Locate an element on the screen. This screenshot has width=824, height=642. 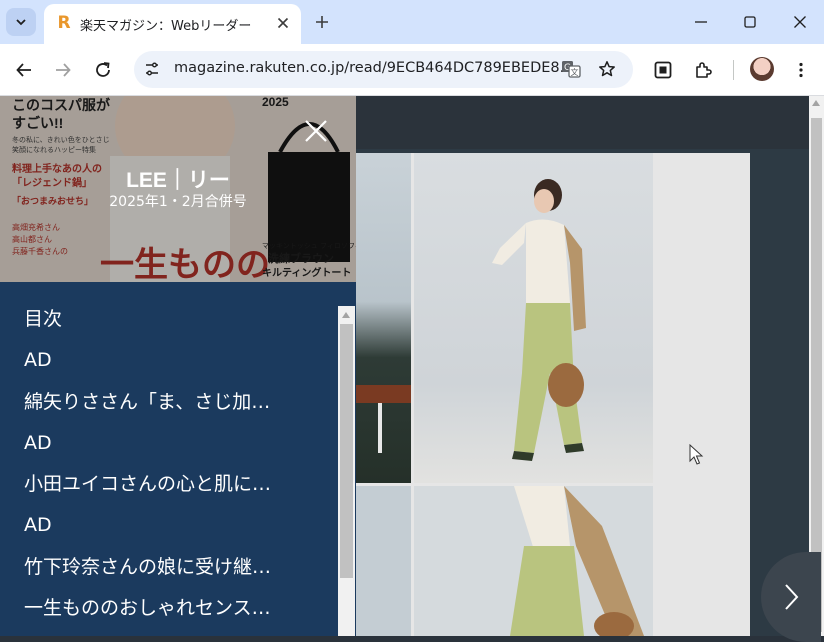
translate-icon: G文 is located at coordinates (571, 69).